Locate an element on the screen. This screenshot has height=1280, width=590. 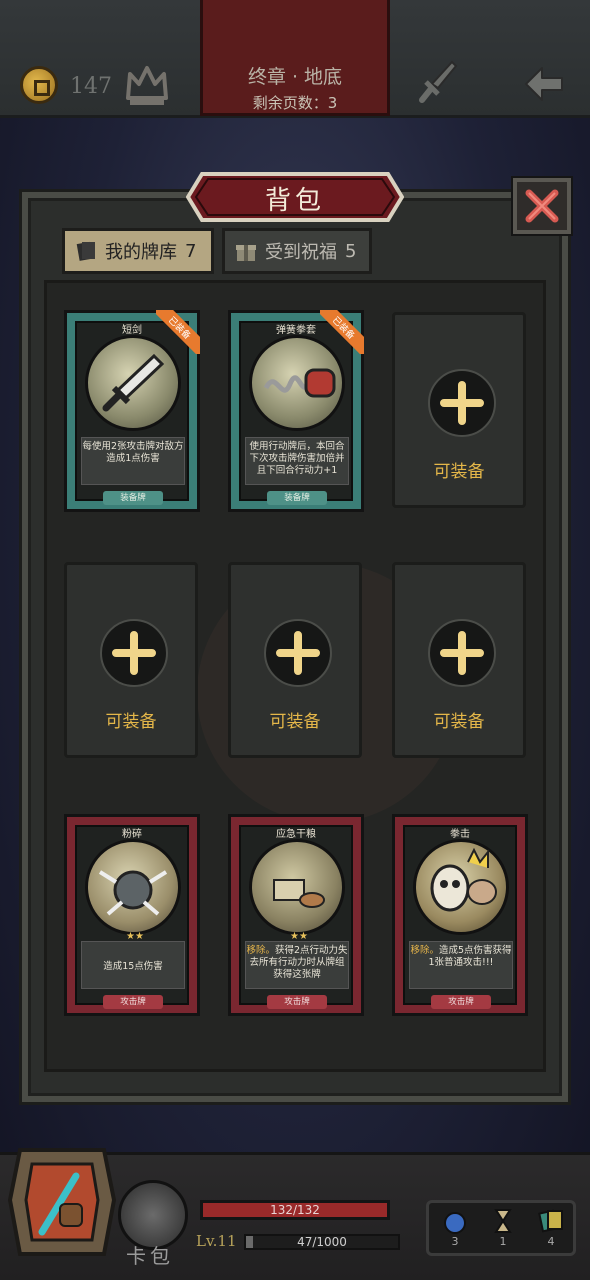
level-label: Lv.11 is located at coordinates (216, 1241).